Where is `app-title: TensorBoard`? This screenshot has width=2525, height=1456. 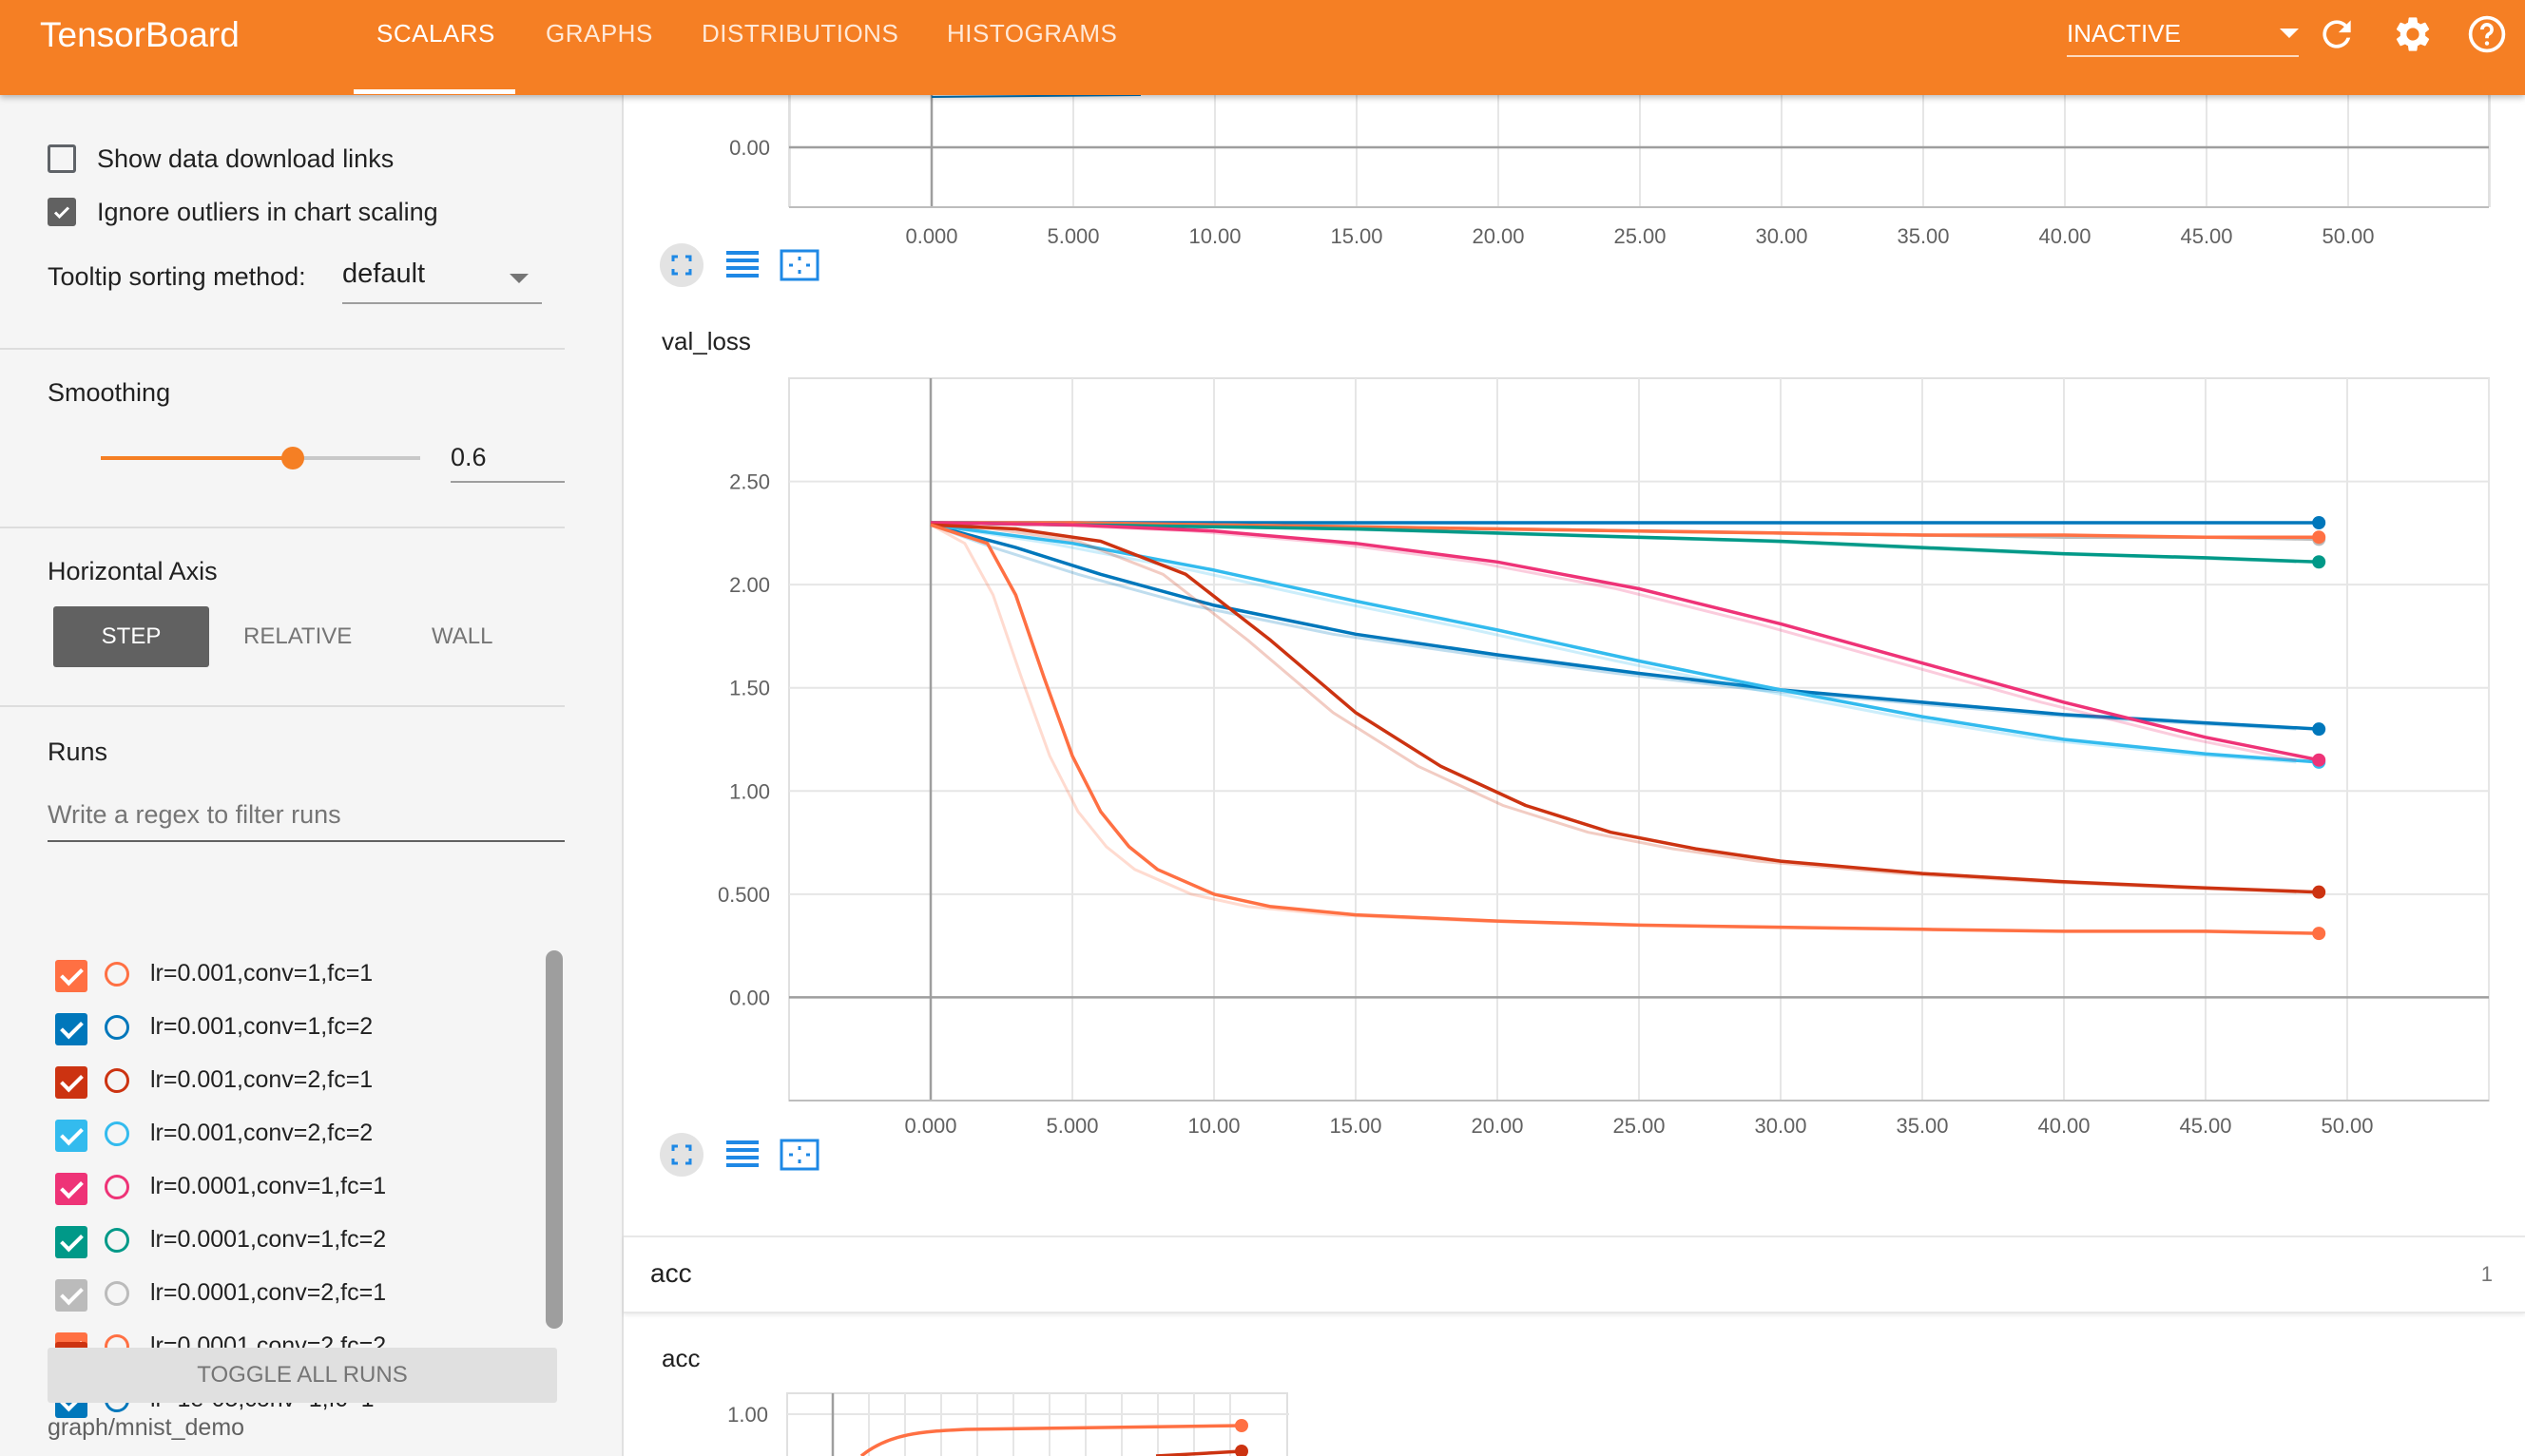
app-title: TensorBoard is located at coordinates (140, 34).